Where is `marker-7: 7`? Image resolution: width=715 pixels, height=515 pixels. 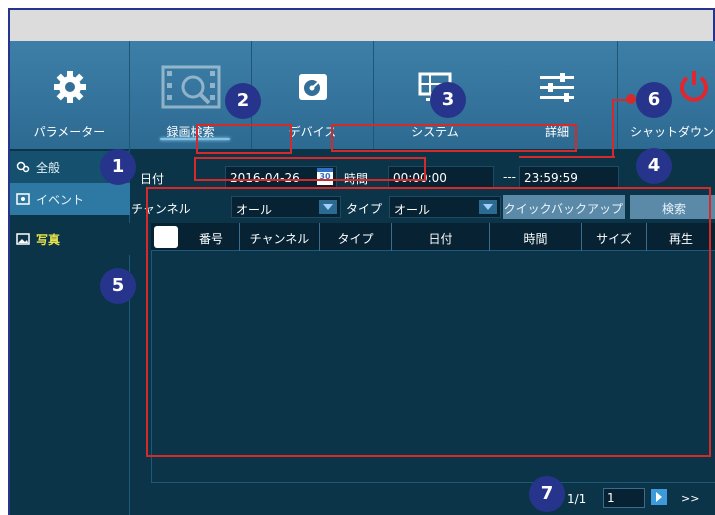
marker-7: 7 is located at coordinates (547, 494).